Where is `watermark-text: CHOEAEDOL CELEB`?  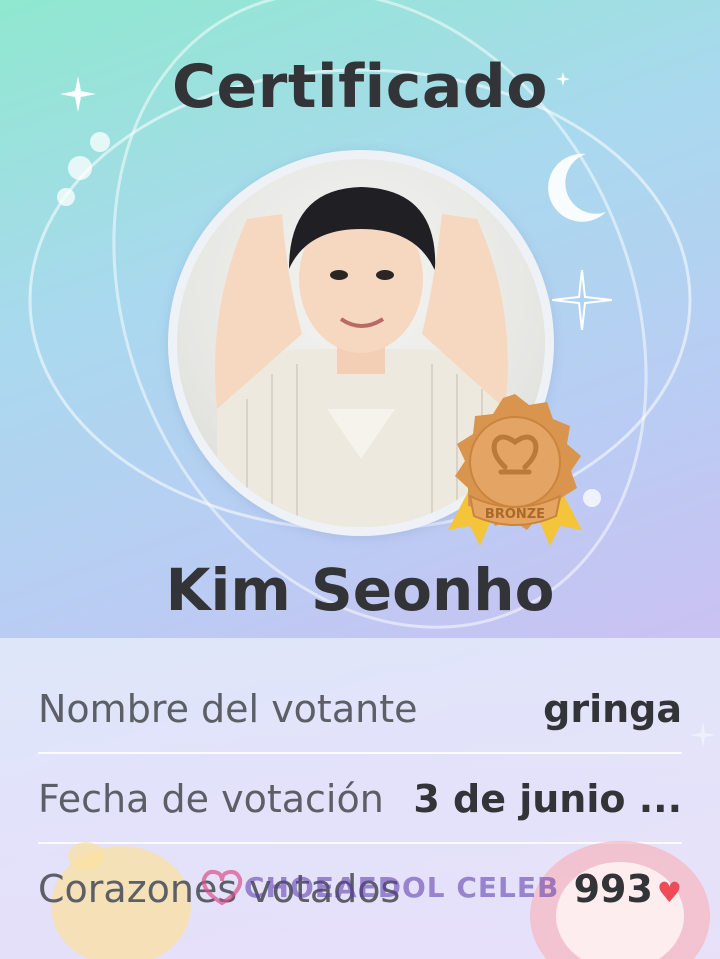
watermark-text: CHOEAEDOL CELEB is located at coordinates (402, 887).